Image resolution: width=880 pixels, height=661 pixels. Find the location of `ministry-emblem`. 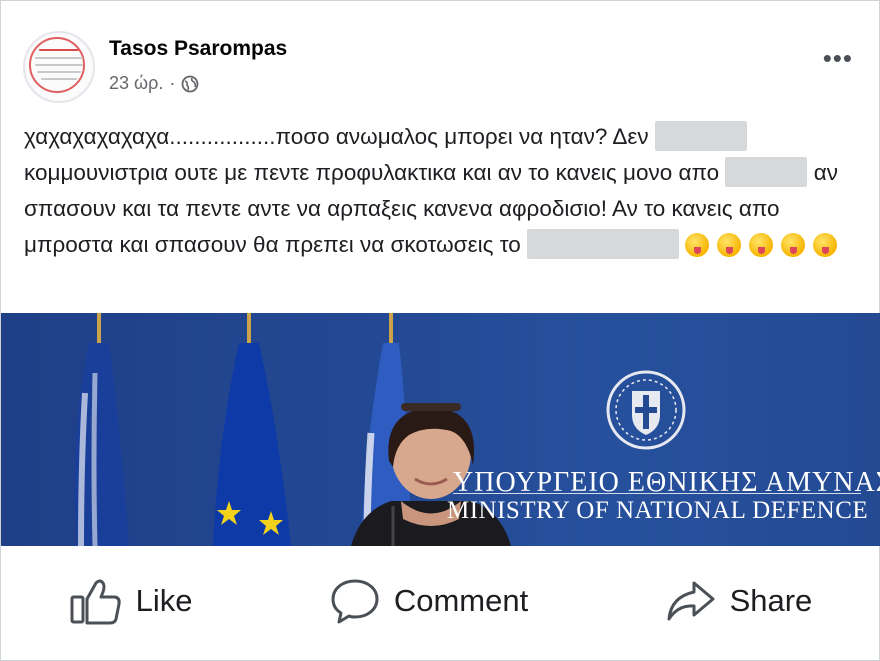

ministry-emblem is located at coordinates (646, 410).